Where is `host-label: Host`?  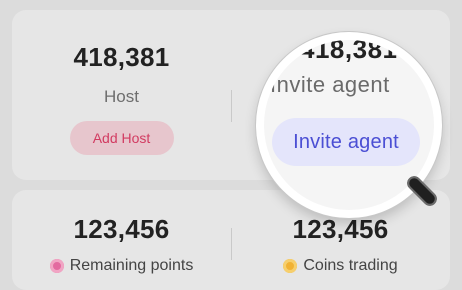
host-label: Host is located at coordinates (121, 96).